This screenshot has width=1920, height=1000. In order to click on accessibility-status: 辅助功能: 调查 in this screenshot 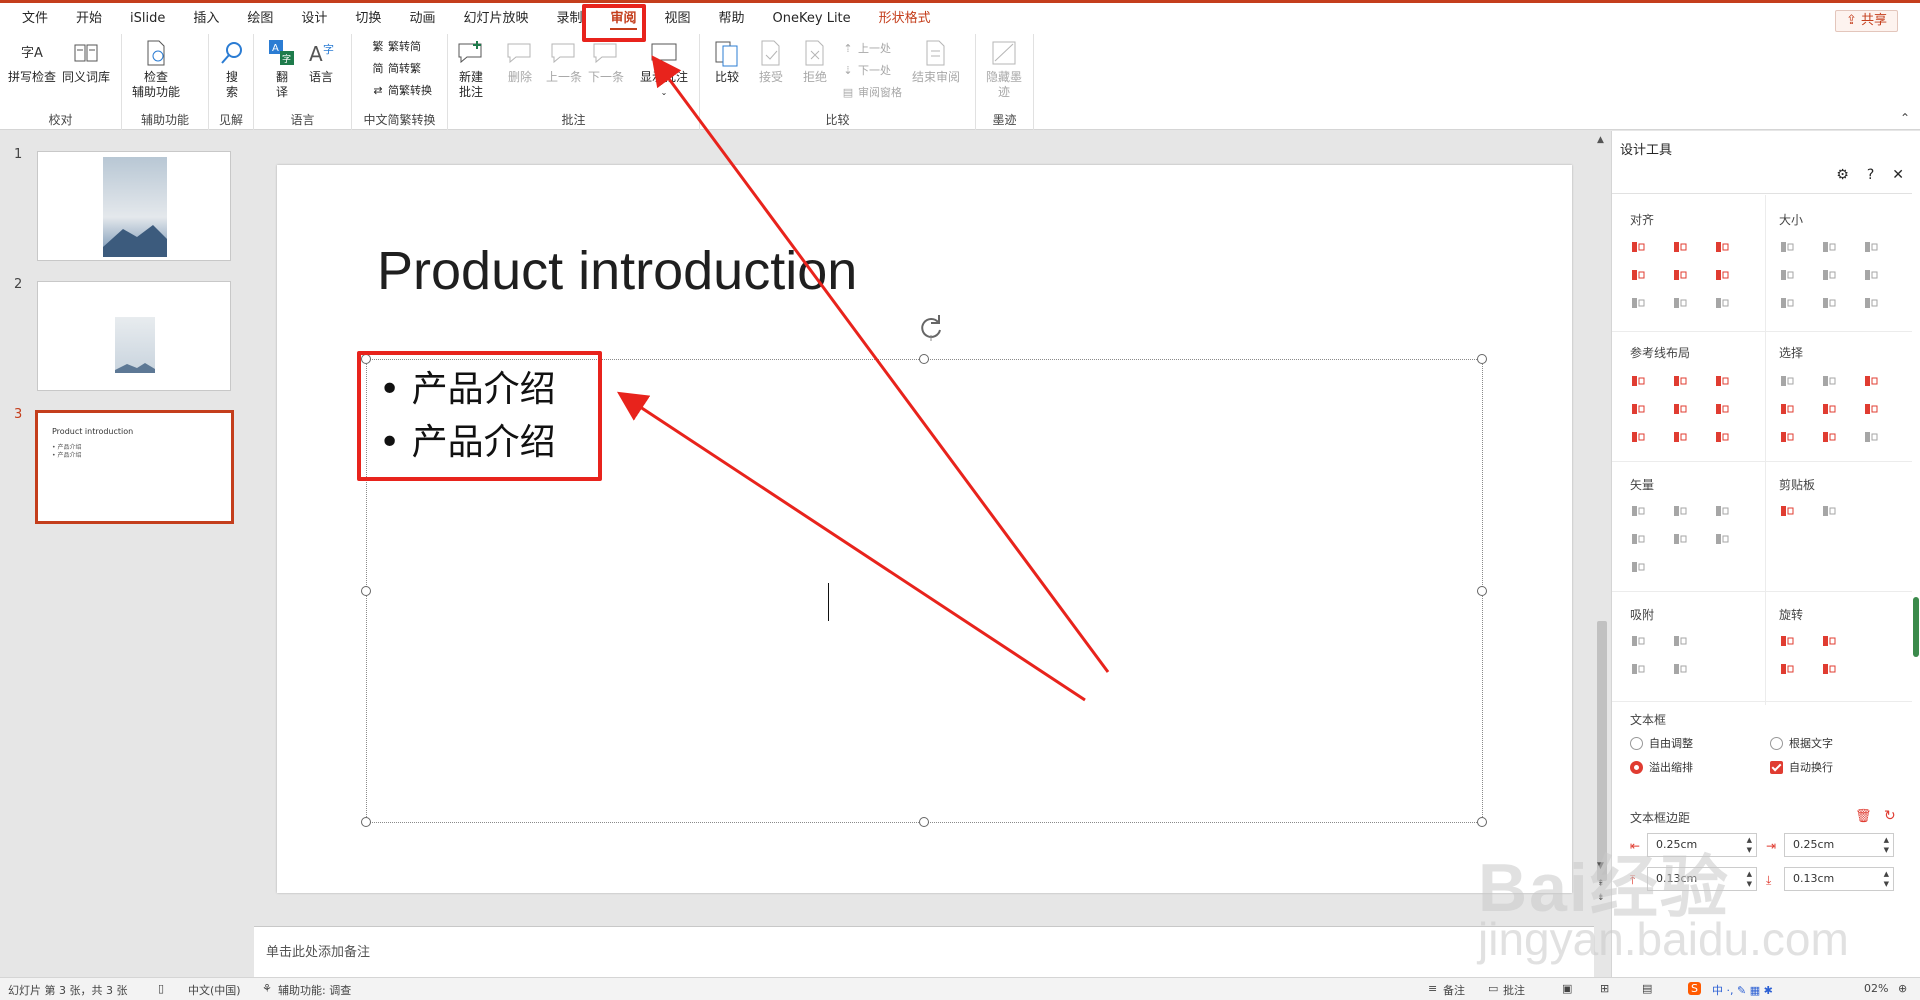, I will do `click(314, 990)`.